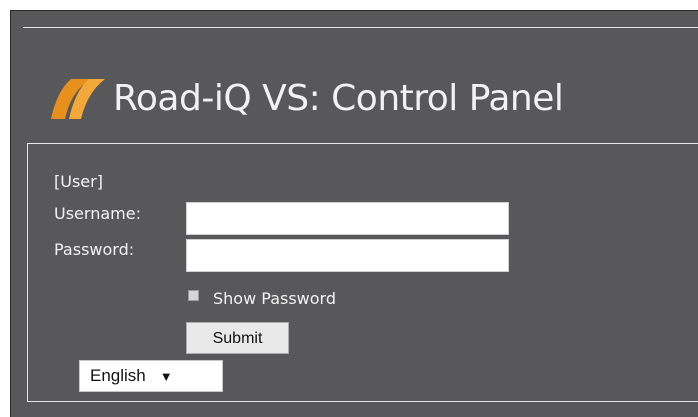 The width and height of the screenshot is (698, 417). I want to click on app-header: Road-iQ VS: Control Panel, so click(305, 99).